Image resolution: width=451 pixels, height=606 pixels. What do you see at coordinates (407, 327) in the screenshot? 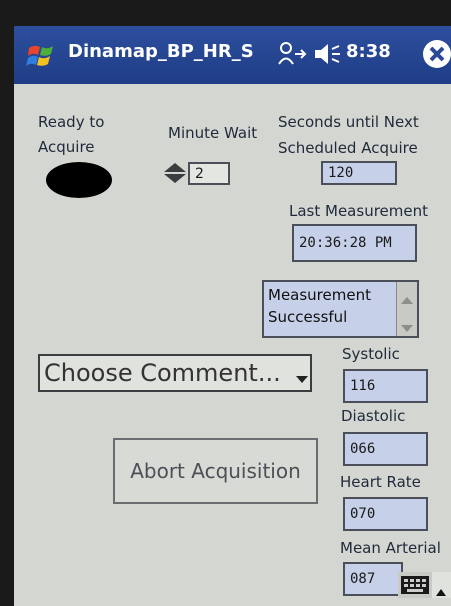
I see `scroll-down-icon` at bounding box center [407, 327].